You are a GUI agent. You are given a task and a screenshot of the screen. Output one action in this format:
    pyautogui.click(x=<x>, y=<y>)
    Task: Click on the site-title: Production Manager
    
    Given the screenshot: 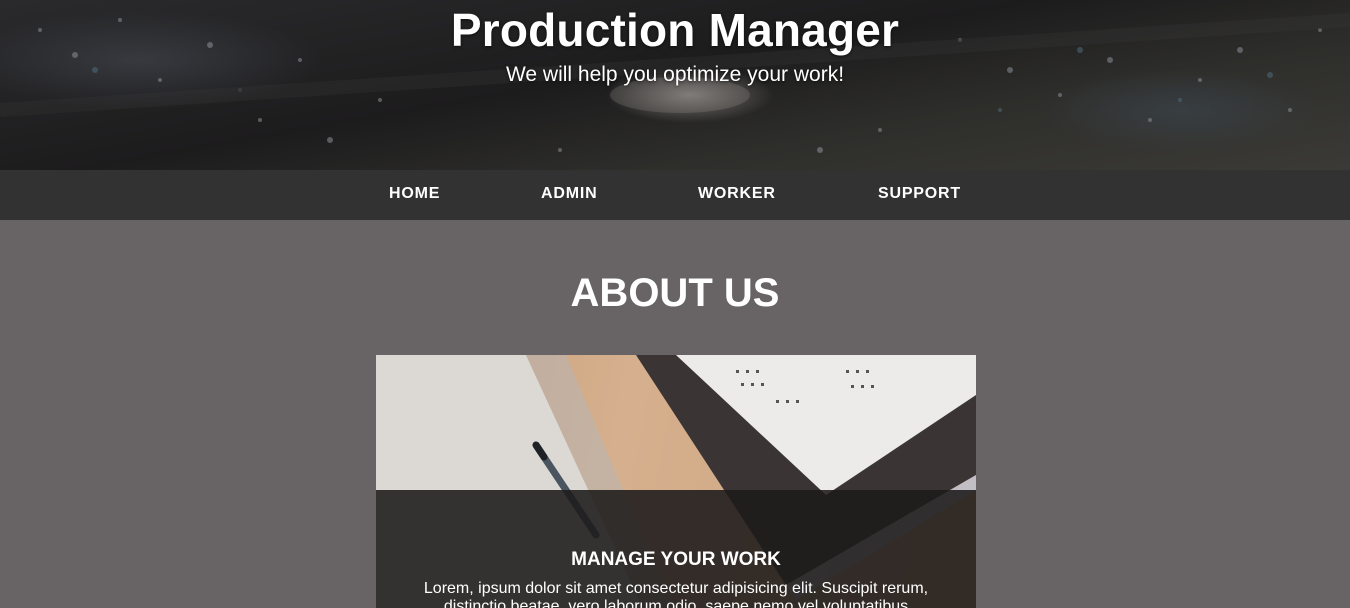 What is the action you would take?
    pyautogui.click(x=675, y=30)
    